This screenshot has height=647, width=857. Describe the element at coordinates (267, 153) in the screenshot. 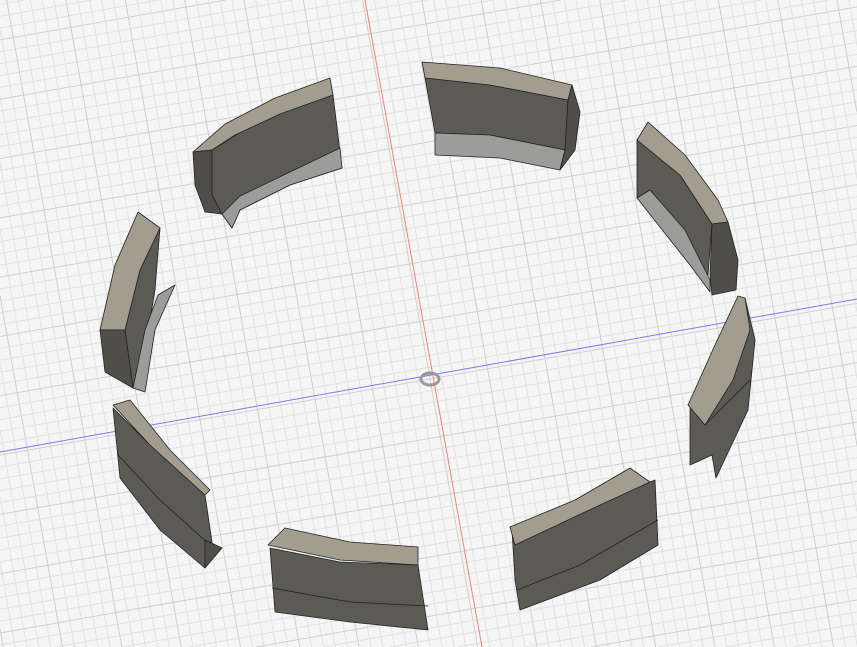

I see `ring-segment-top-left` at that location.